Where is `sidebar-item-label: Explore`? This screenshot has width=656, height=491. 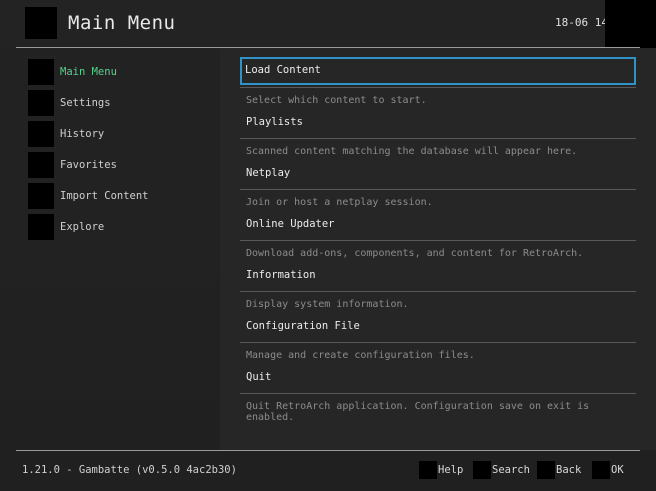
sidebar-item-label: Explore is located at coordinates (82, 227).